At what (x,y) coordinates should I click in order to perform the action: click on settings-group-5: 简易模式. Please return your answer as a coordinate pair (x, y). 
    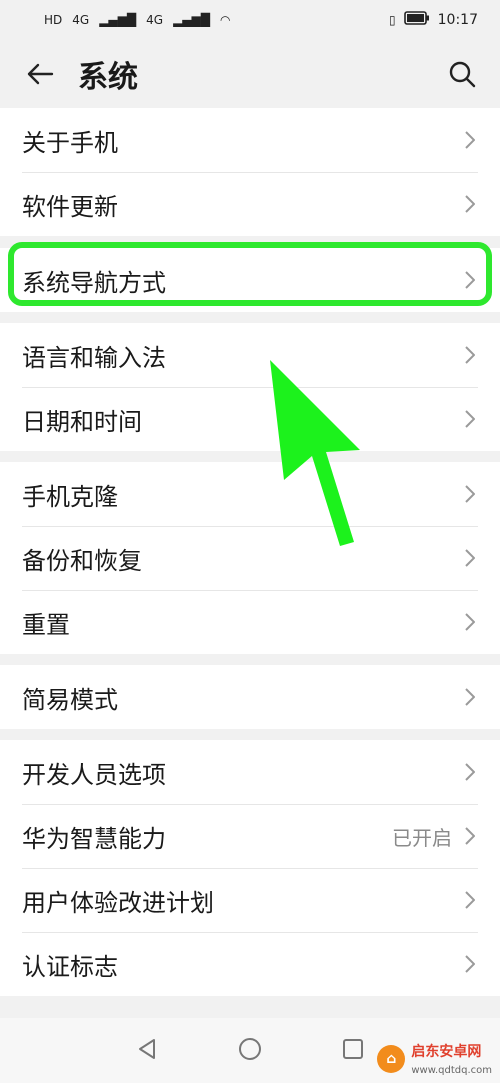
    Looking at the image, I should click on (250, 697).